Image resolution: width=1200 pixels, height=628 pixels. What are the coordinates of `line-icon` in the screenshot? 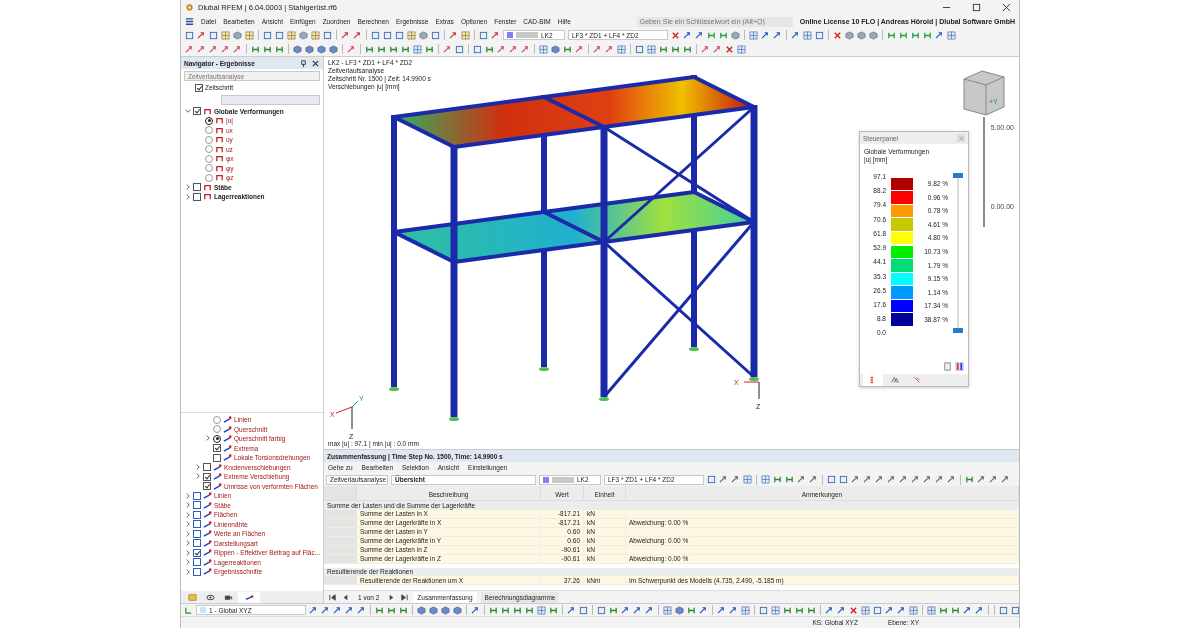 It's located at (917, 380).